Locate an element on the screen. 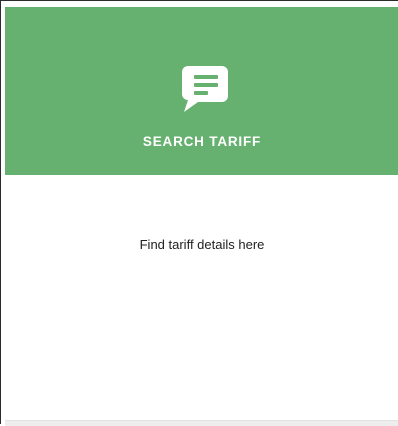  card-title: SEARCH TARIFF is located at coordinates (202, 141).